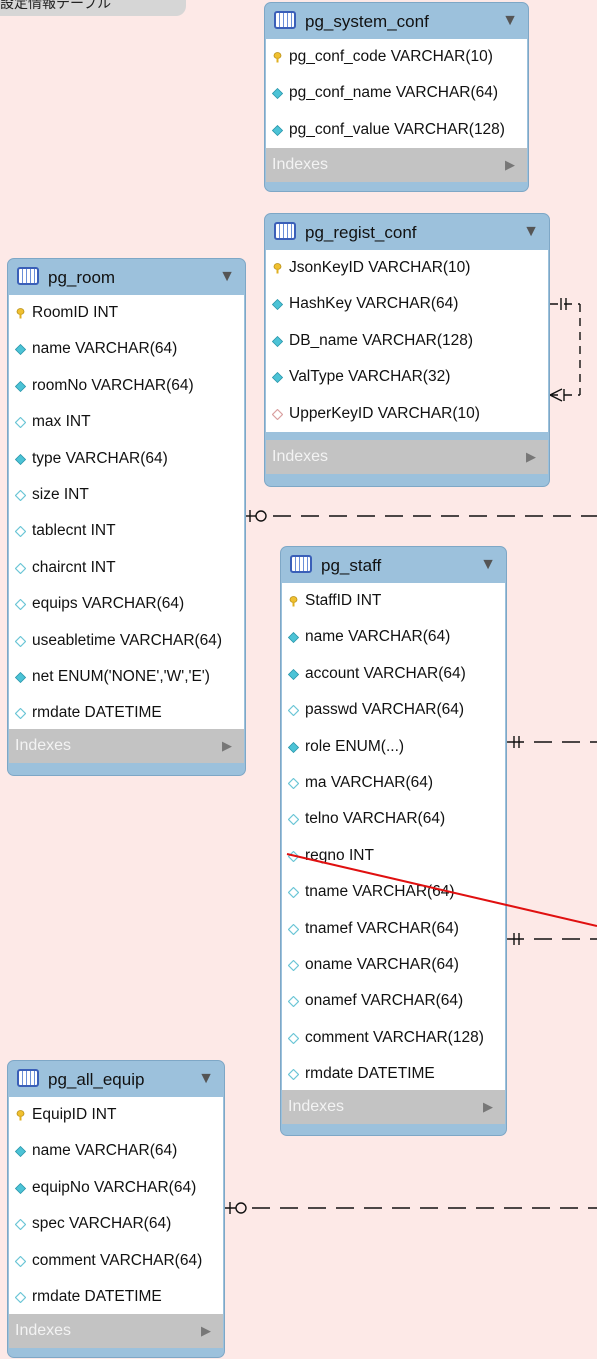  Describe the element at coordinates (126, 568) in the screenshot. I see `column-chaircnt: chaircnt INT` at that location.